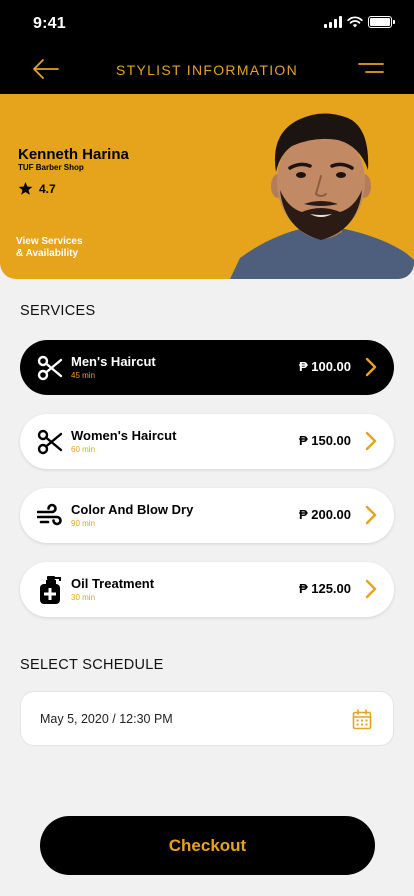 The image size is (414, 896). Describe the element at coordinates (324, 514) in the screenshot. I see `service-price: ₱ 200.00` at that location.